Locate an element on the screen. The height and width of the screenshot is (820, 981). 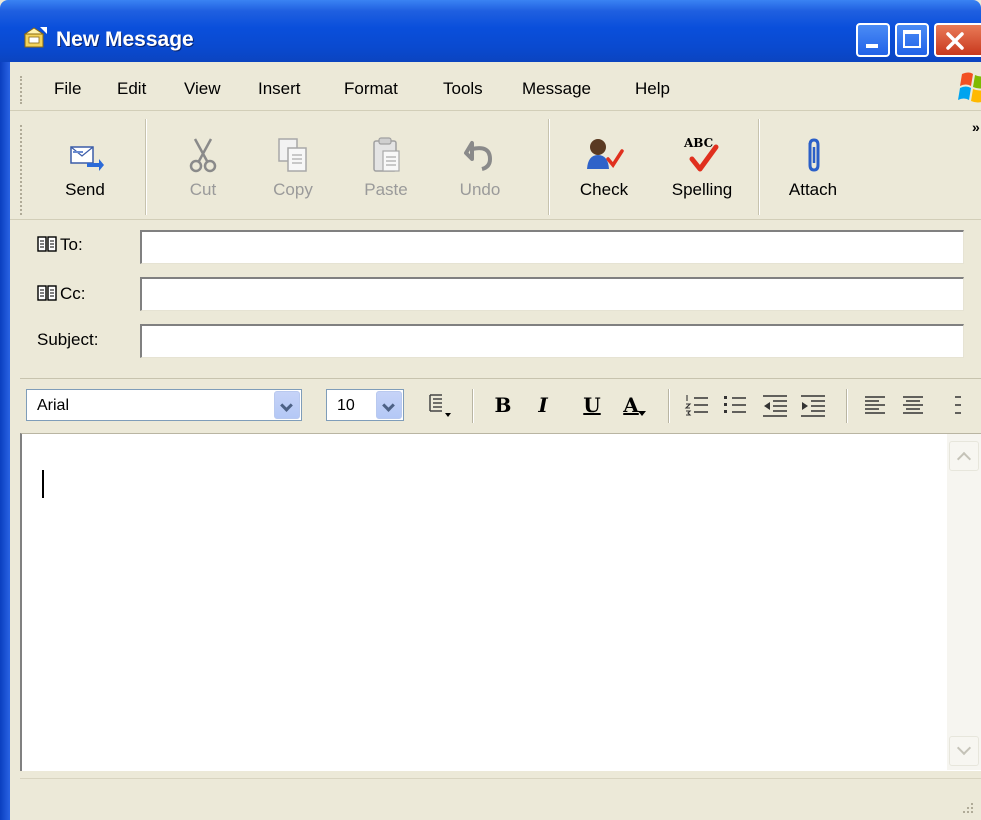
subject-label: Subject: is located at coordinates (68, 339).